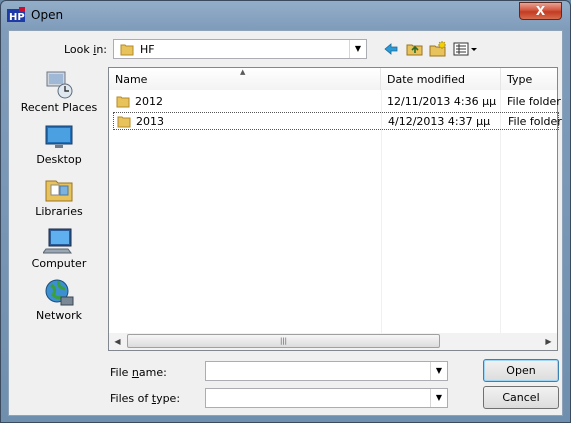  What do you see at coordinates (147, 49) in the screenshot?
I see `look-in-value: HF` at bounding box center [147, 49].